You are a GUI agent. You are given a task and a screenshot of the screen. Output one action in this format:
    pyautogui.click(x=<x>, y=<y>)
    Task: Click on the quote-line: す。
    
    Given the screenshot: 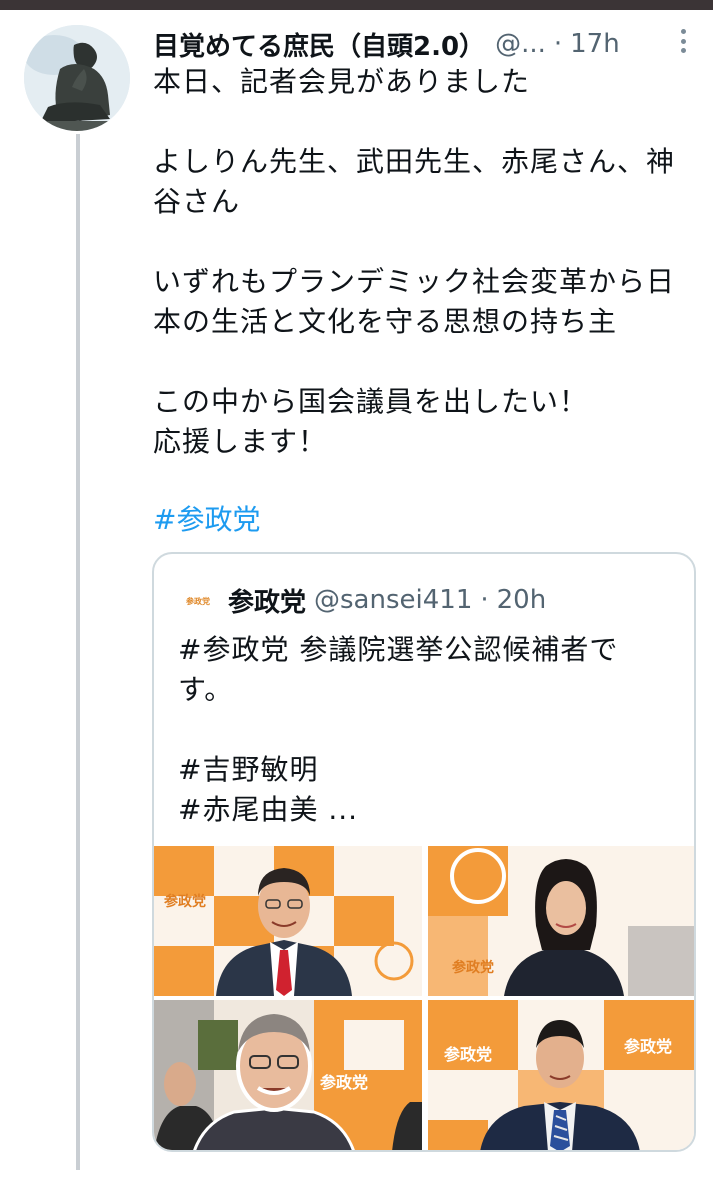 What is the action you would take?
    pyautogui.click(x=206, y=689)
    